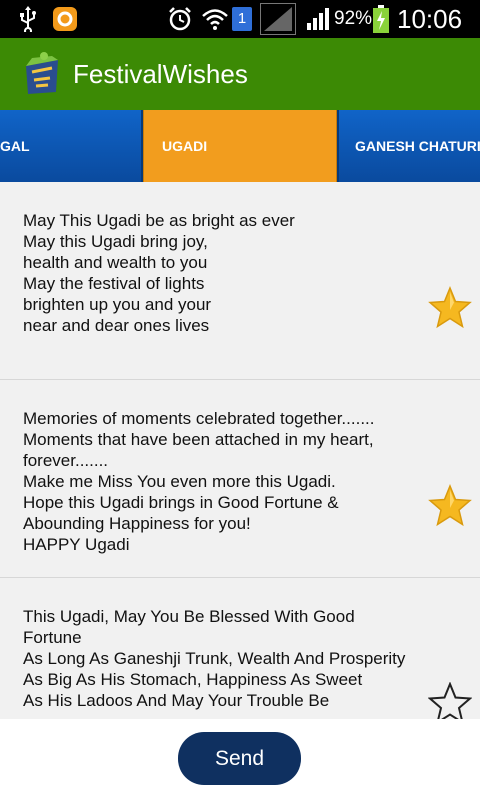 Image resolution: width=480 pixels, height=800 pixels. I want to click on alarm-icon, so click(180, 19).